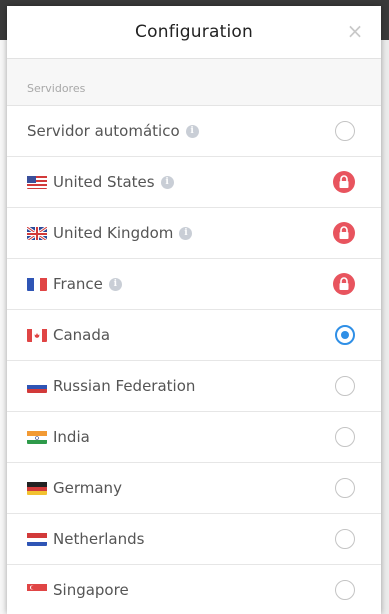 The image size is (389, 614). What do you see at coordinates (37, 284) in the screenshot?
I see `flag-fr-icon` at bounding box center [37, 284].